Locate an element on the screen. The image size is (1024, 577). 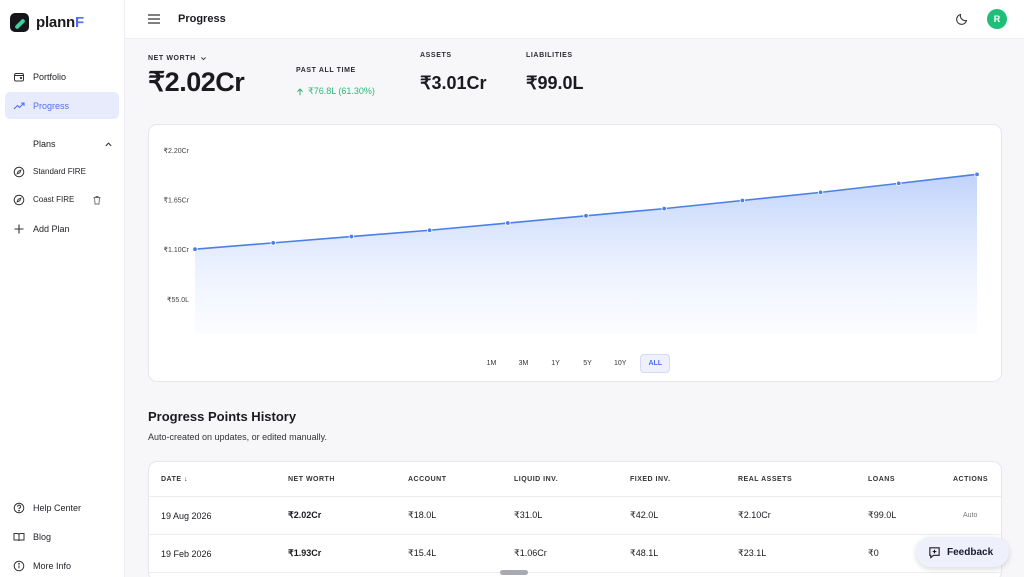
assets-value: ₹3.01Cr is located at coordinates (453, 83).